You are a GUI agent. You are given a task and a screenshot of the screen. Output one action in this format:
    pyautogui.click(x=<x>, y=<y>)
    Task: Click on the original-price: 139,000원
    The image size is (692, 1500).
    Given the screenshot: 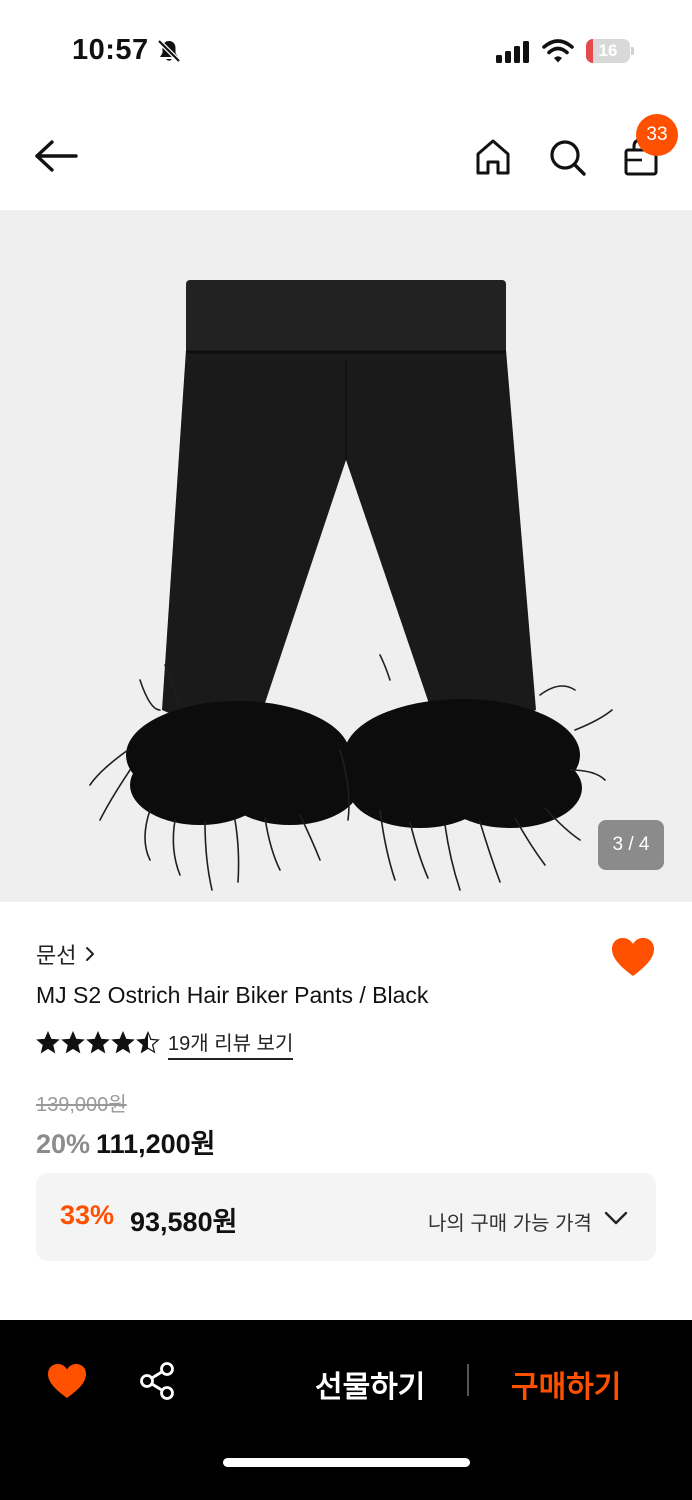 What is the action you would take?
    pyautogui.click(x=81, y=1105)
    